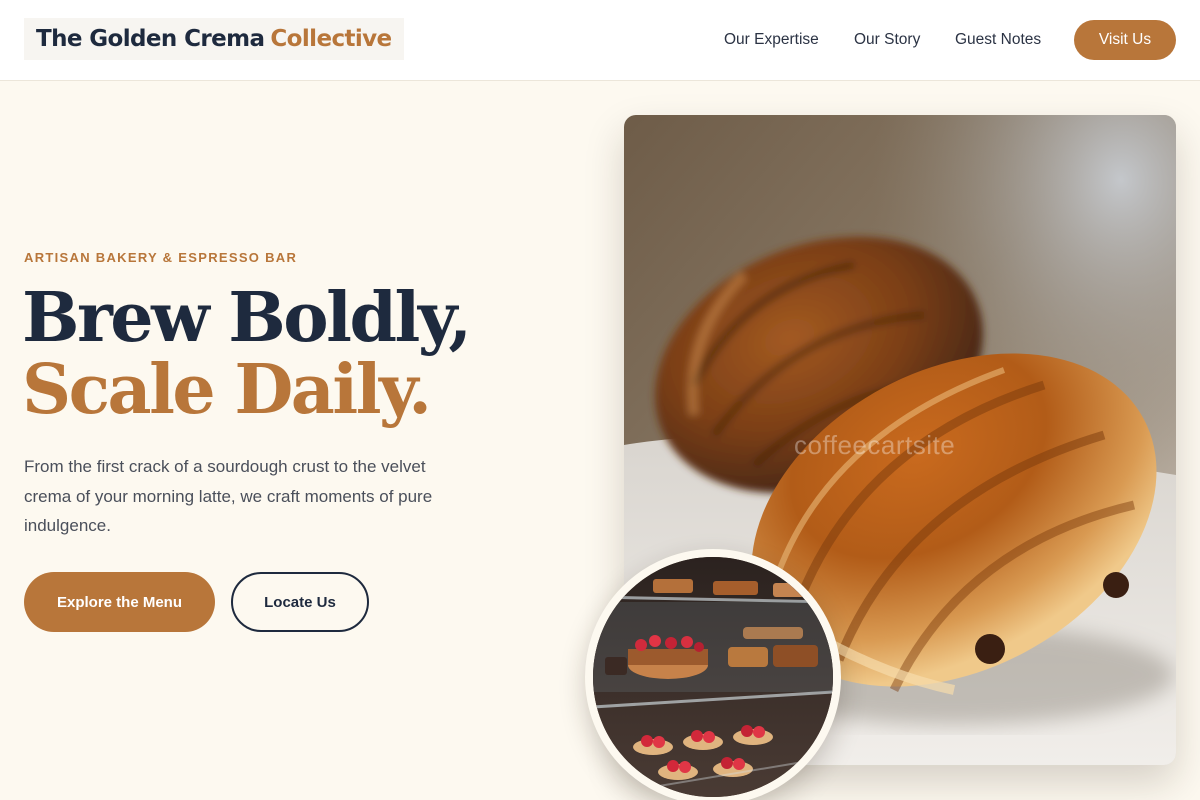 This screenshot has height=800, width=1200. What do you see at coordinates (161, 257) in the screenshot?
I see `hero-eyebrow: ARTISAN BAKERY & ESPRESSO BAR` at bounding box center [161, 257].